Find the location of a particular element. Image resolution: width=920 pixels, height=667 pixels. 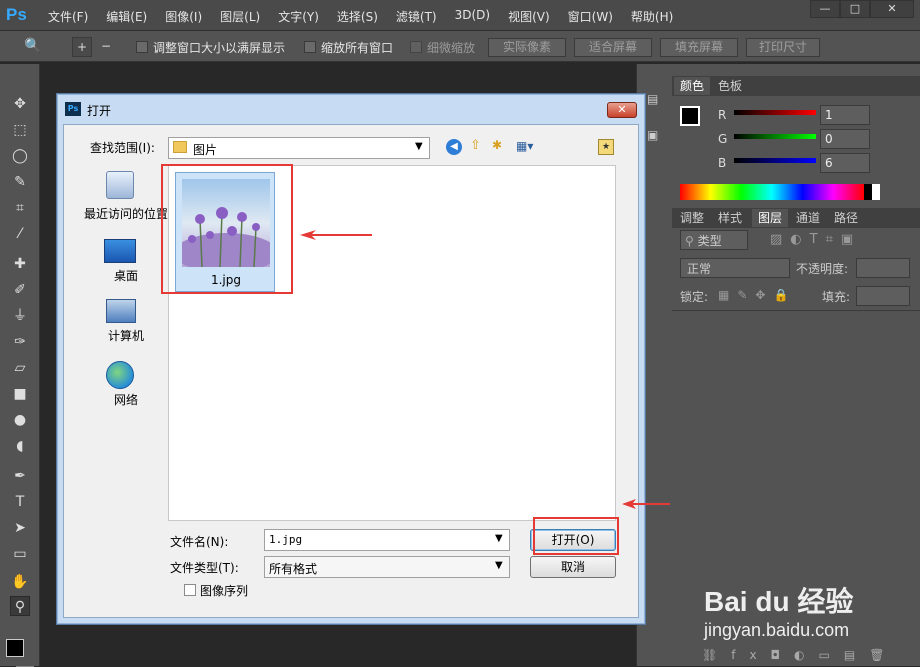

blur-tool-icon: ● is located at coordinates (20, 420).